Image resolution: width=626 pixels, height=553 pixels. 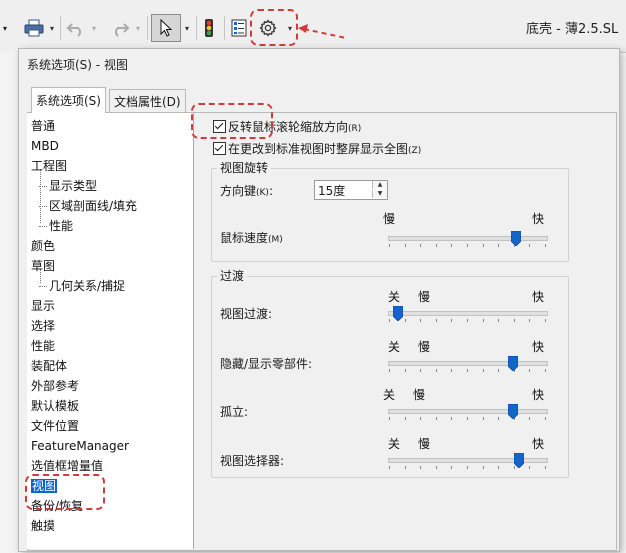 What do you see at coordinates (77, 65) in the screenshot?
I see `dialog-title: 系统选项(S) - 视图` at bounding box center [77, 65].